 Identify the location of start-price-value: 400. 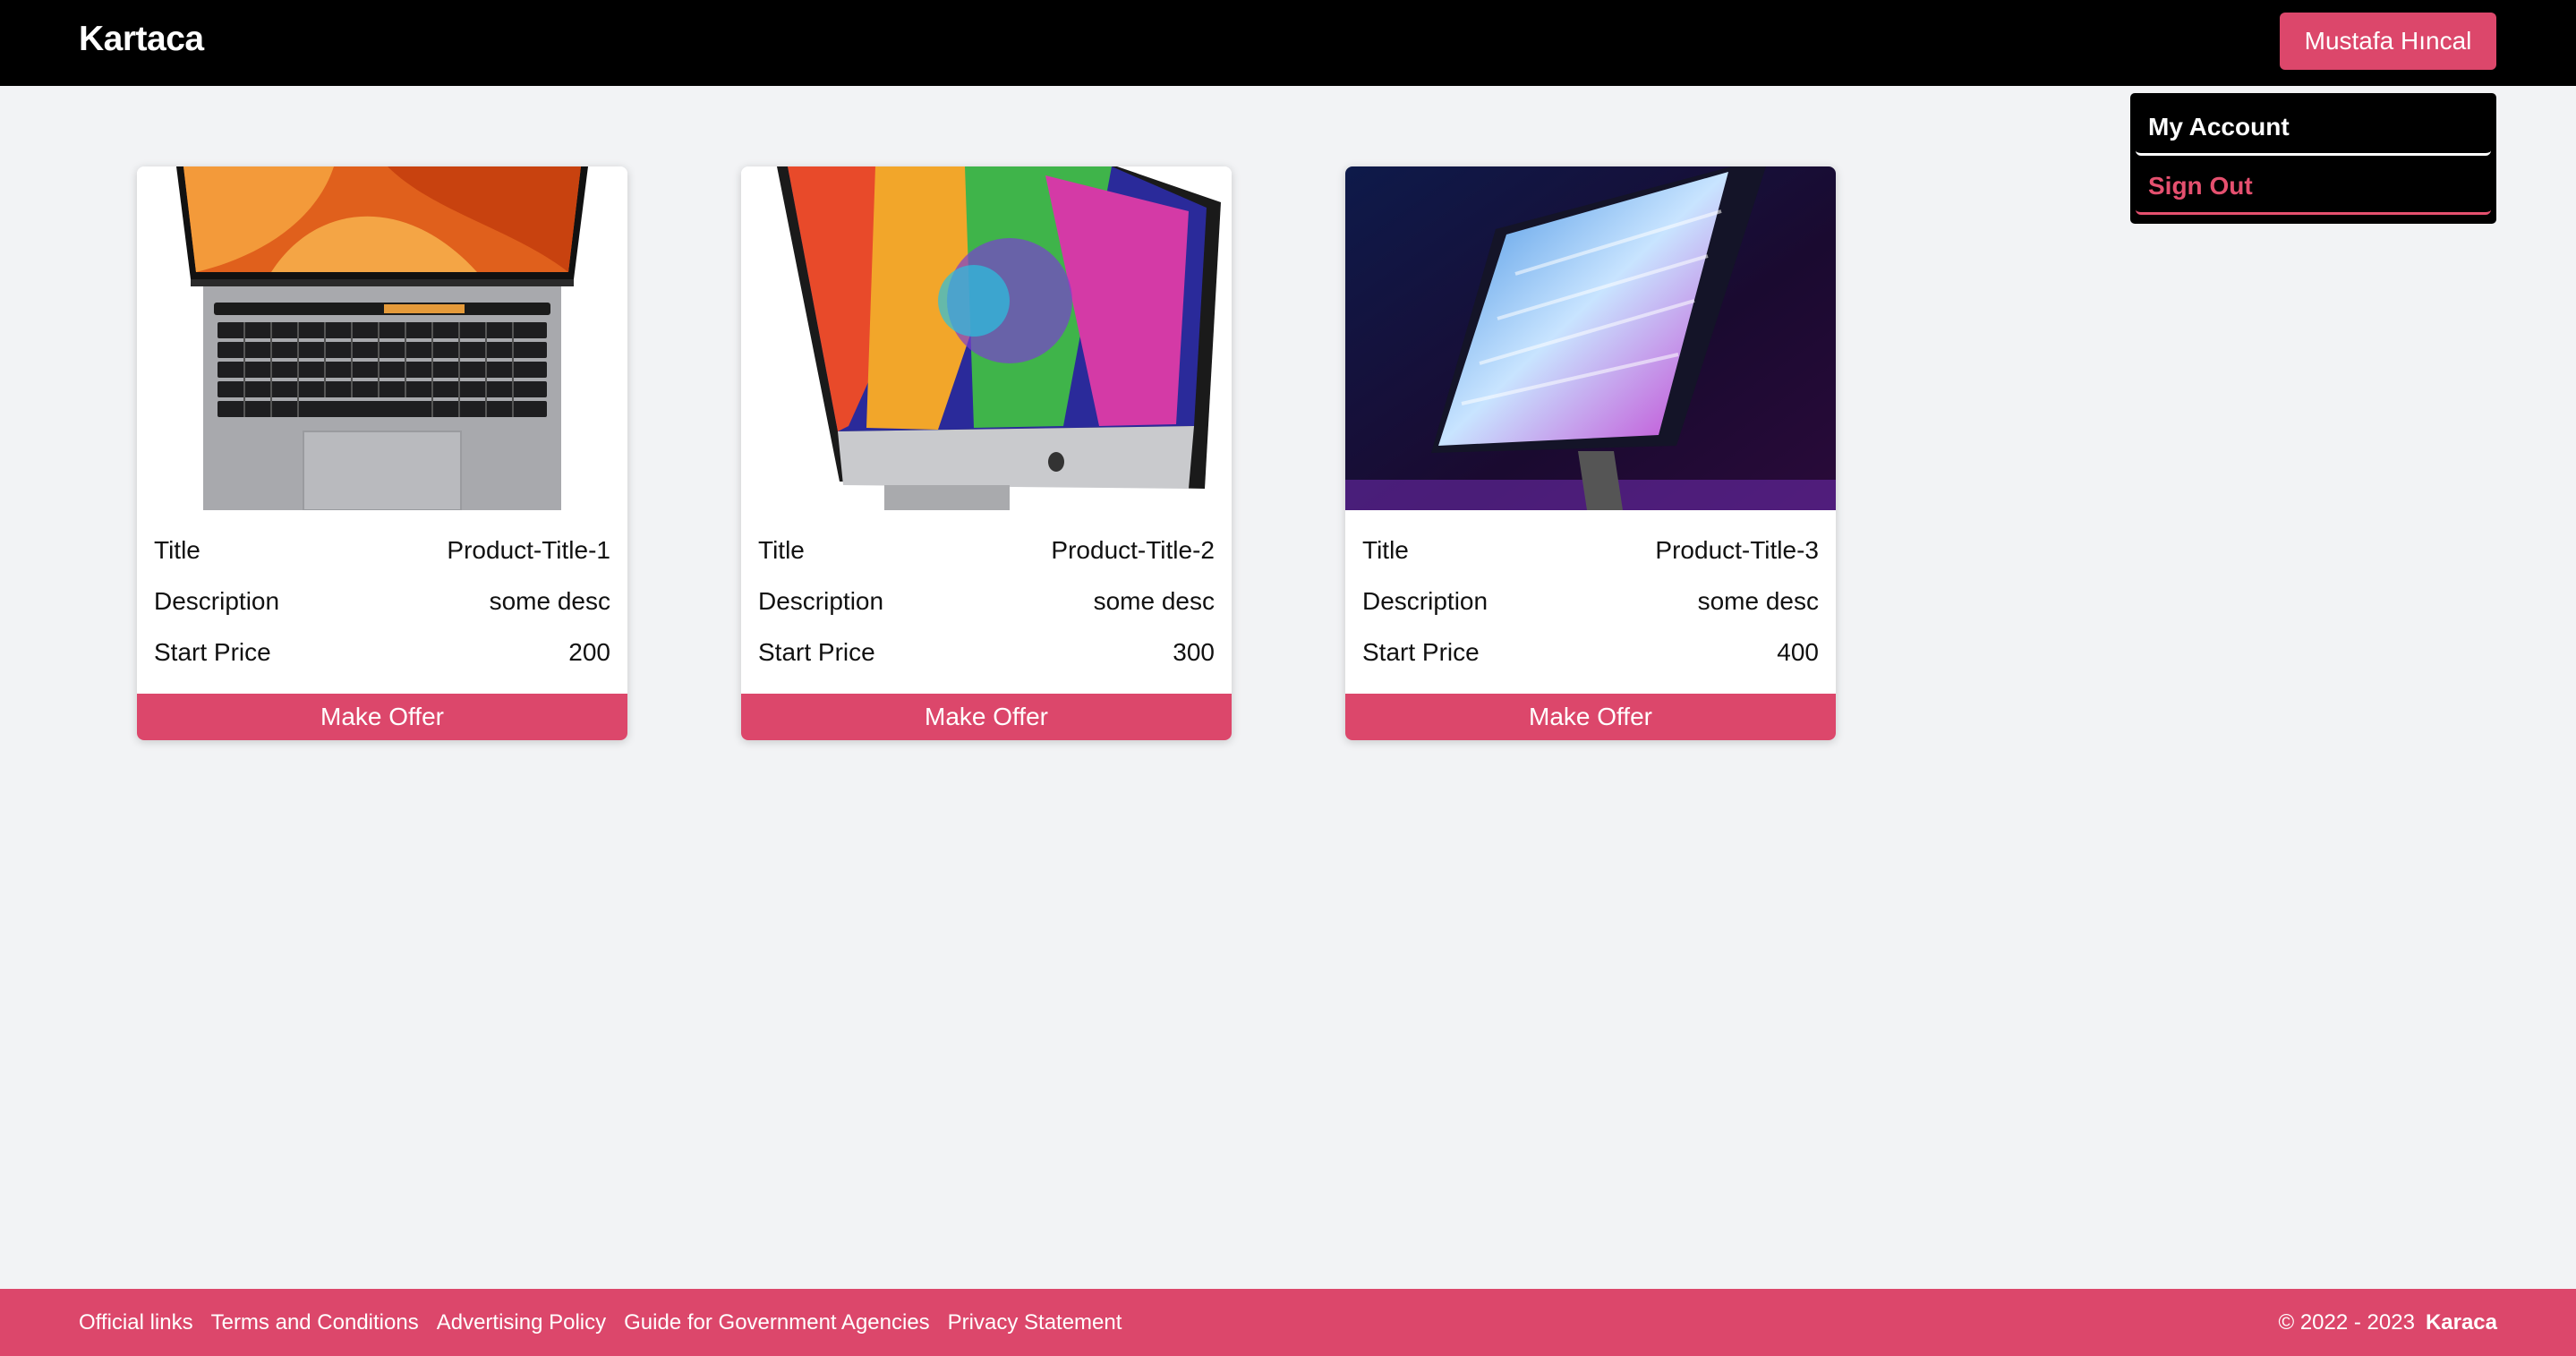
(1798, 652).